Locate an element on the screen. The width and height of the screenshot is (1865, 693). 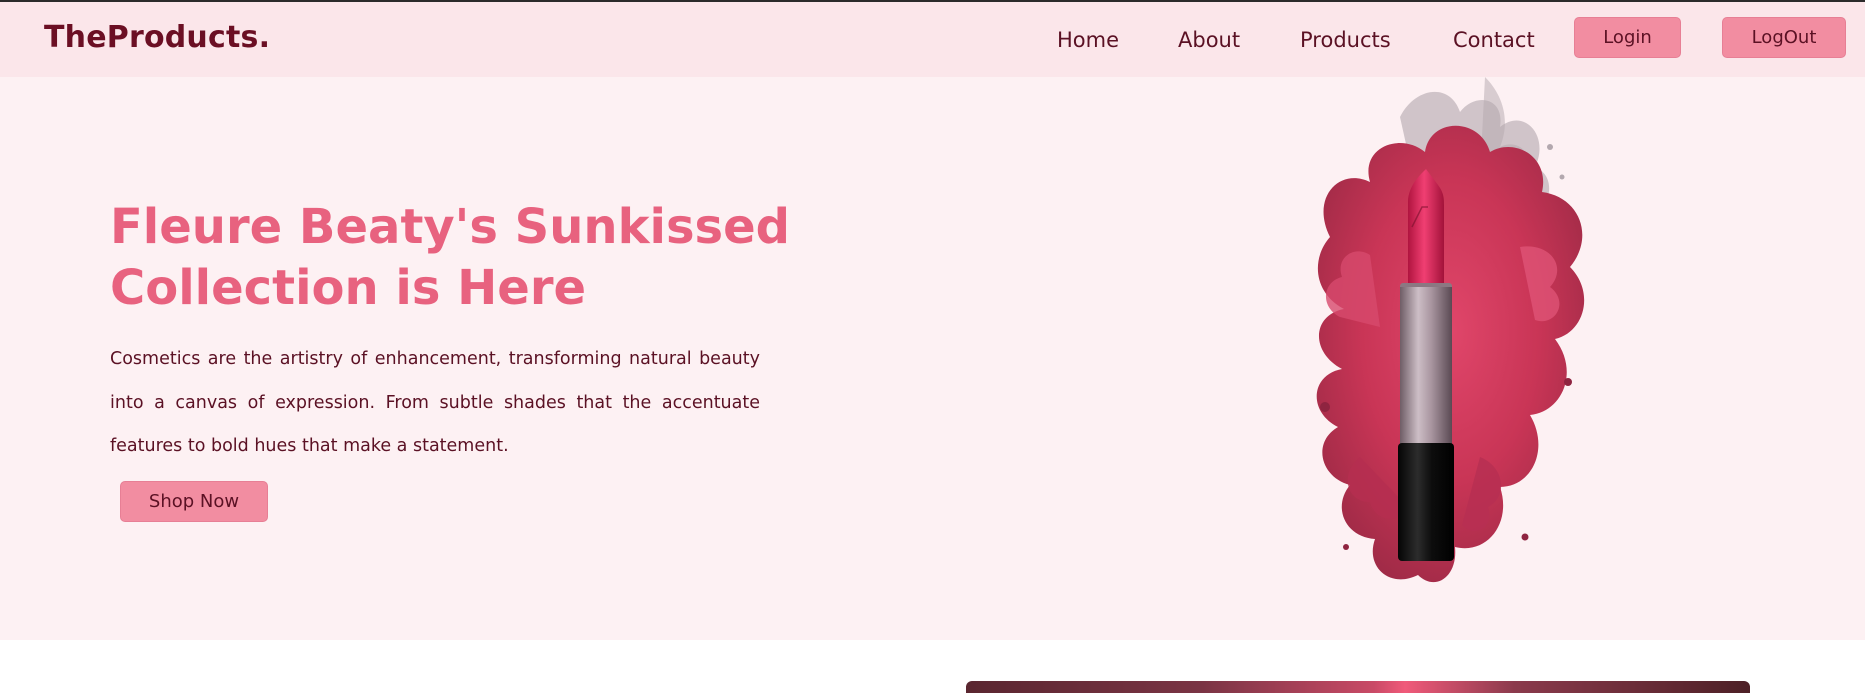
logout-button: LogOut is located at coordinates (1784, 37).